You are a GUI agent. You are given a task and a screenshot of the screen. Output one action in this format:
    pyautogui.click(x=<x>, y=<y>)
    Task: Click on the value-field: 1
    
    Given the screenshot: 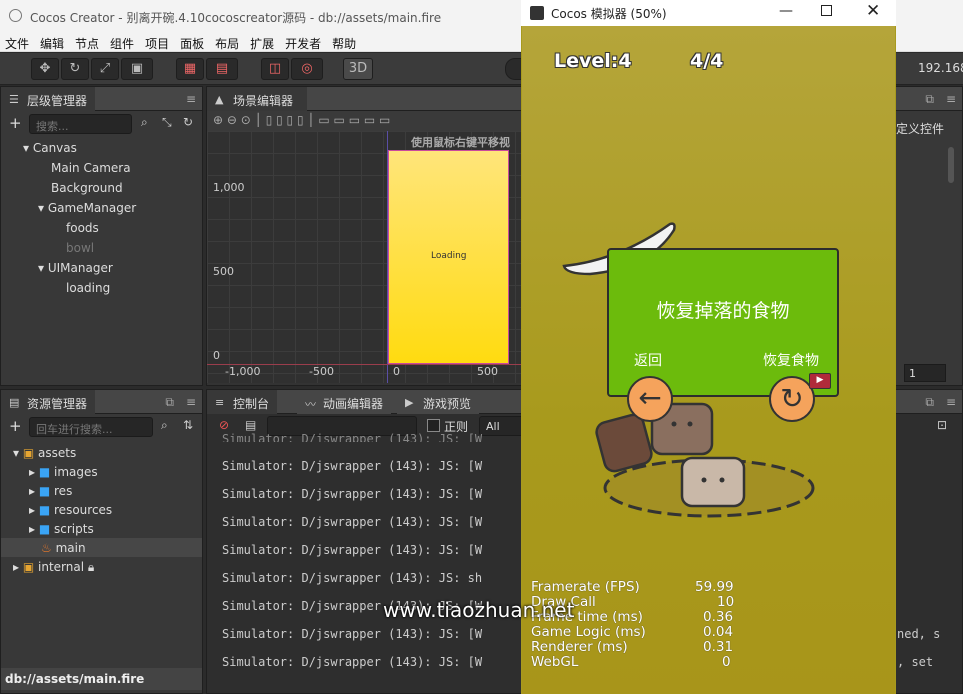 What is the action you would take?
    pyautogui.click(x=925, y=373)
    